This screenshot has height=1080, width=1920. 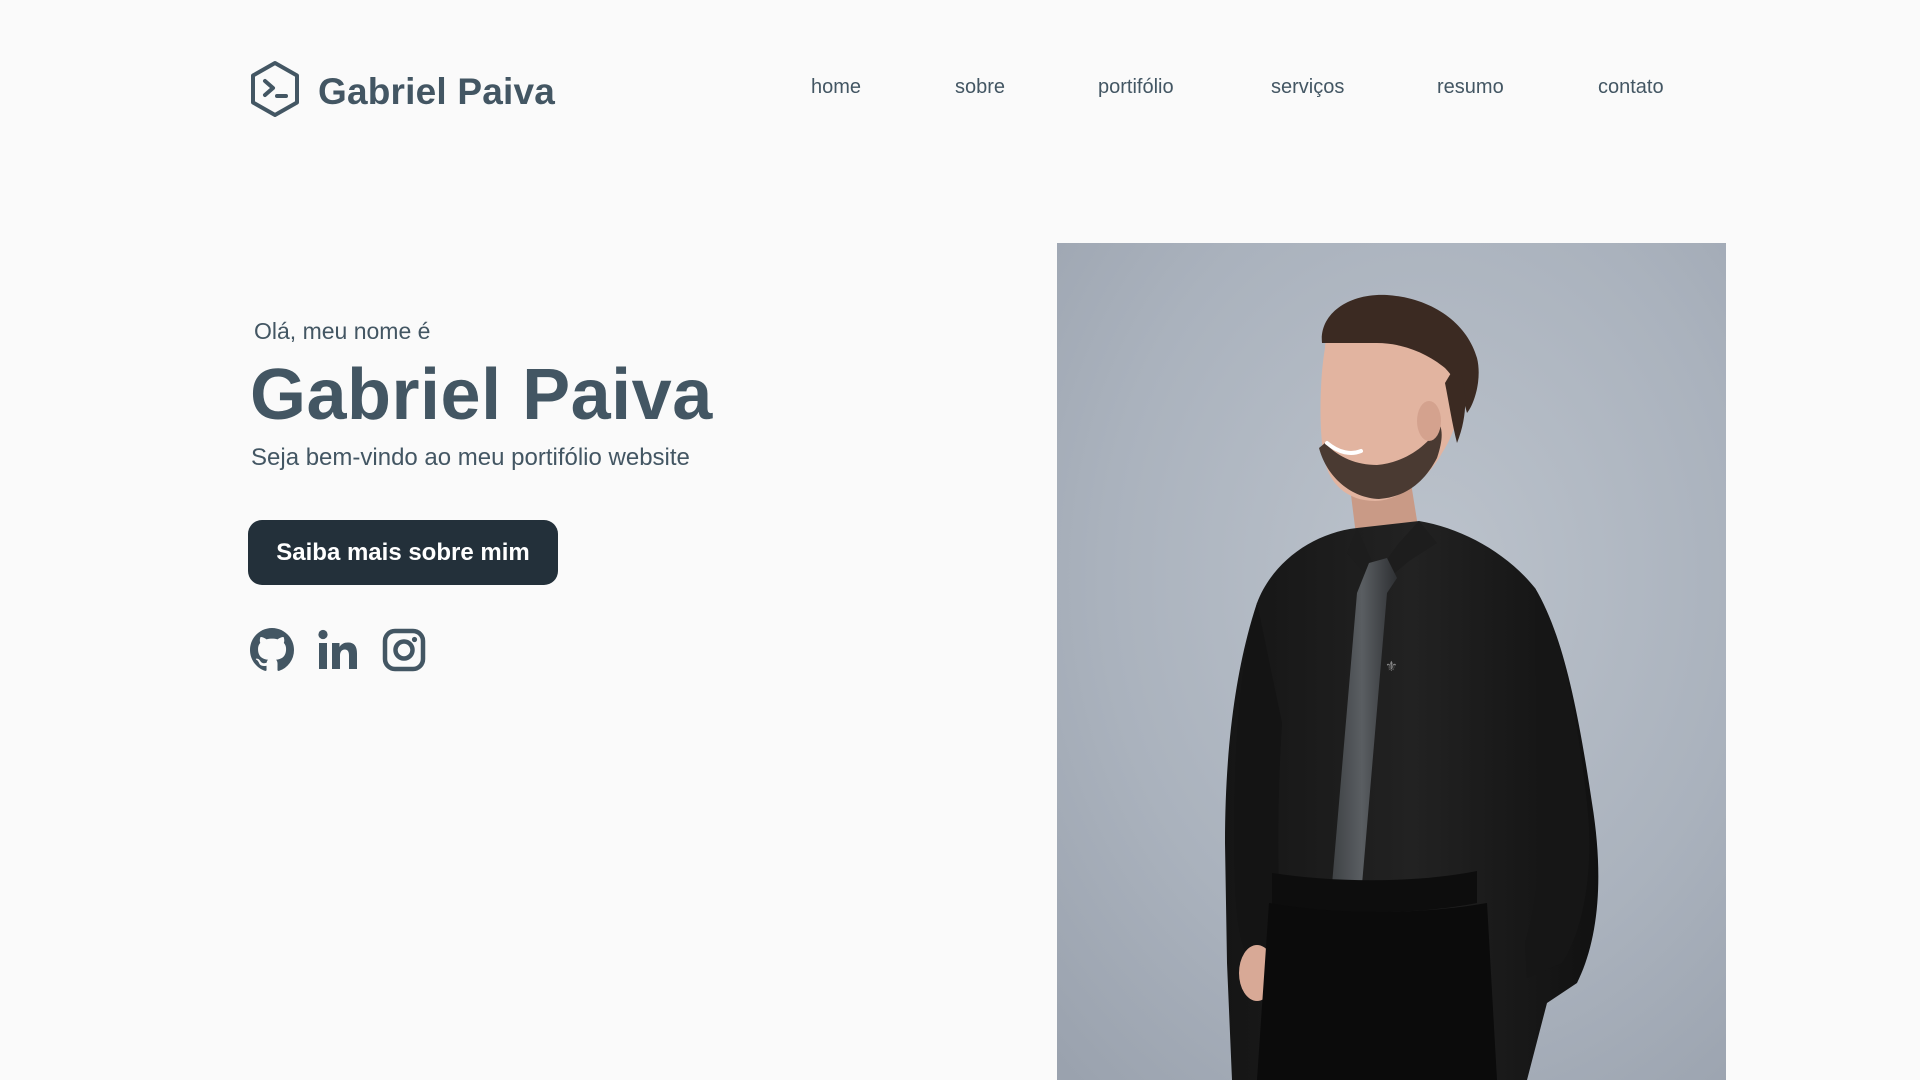 I want to click on nav-contato: contato, so click(x=1631, y=87).